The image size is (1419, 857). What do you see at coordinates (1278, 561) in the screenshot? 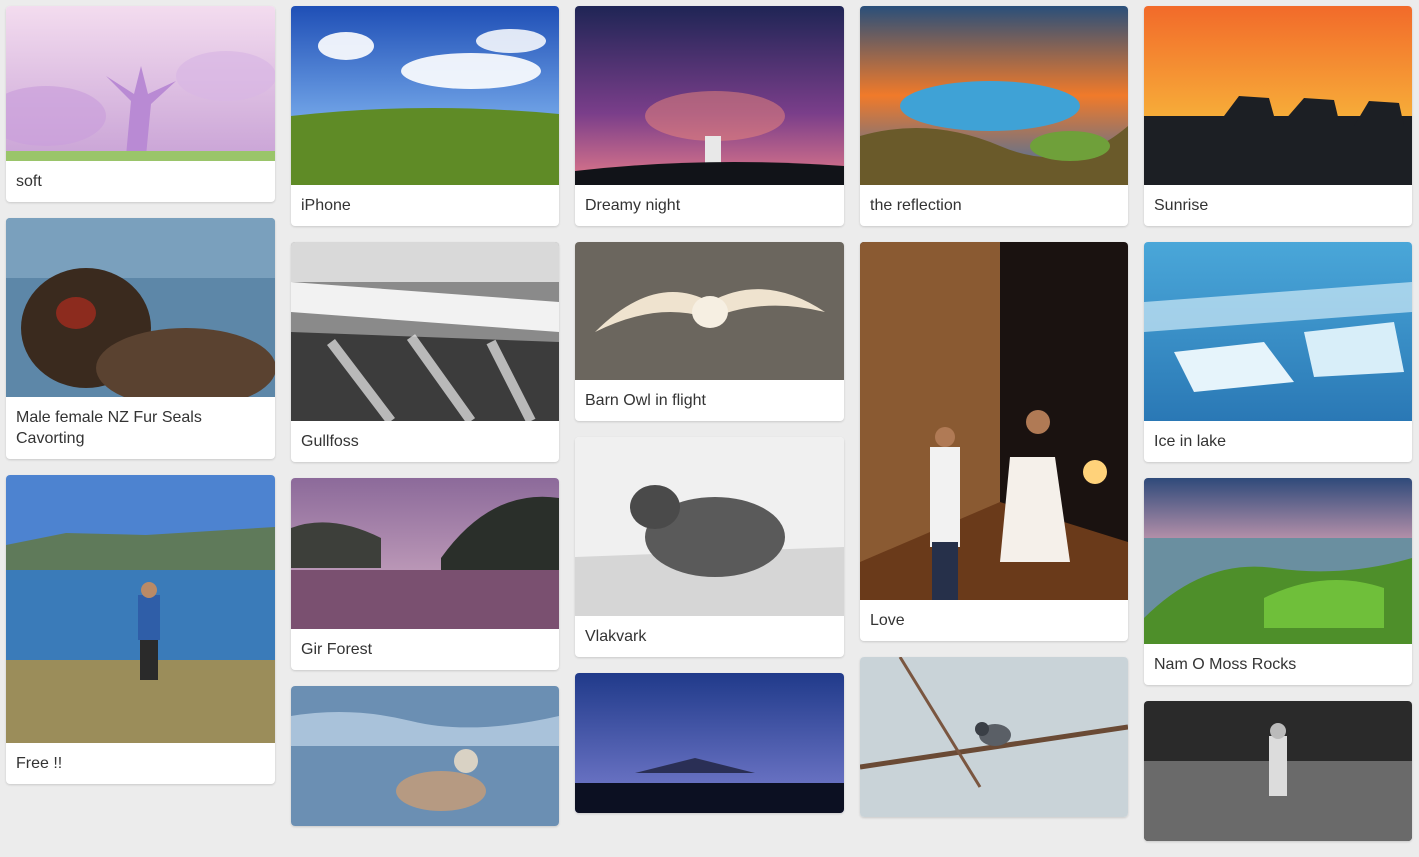
I see `photo-nam-o-moss-rocks` at bounding box center [1278, 561].